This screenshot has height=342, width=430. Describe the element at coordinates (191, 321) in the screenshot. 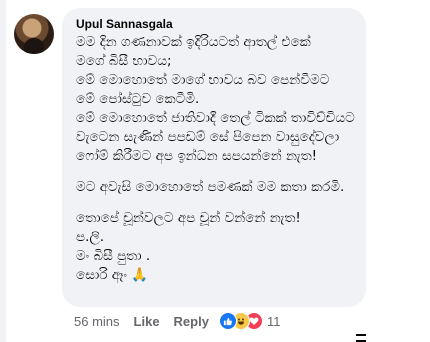

I see `reply-button: Reply` at that location.